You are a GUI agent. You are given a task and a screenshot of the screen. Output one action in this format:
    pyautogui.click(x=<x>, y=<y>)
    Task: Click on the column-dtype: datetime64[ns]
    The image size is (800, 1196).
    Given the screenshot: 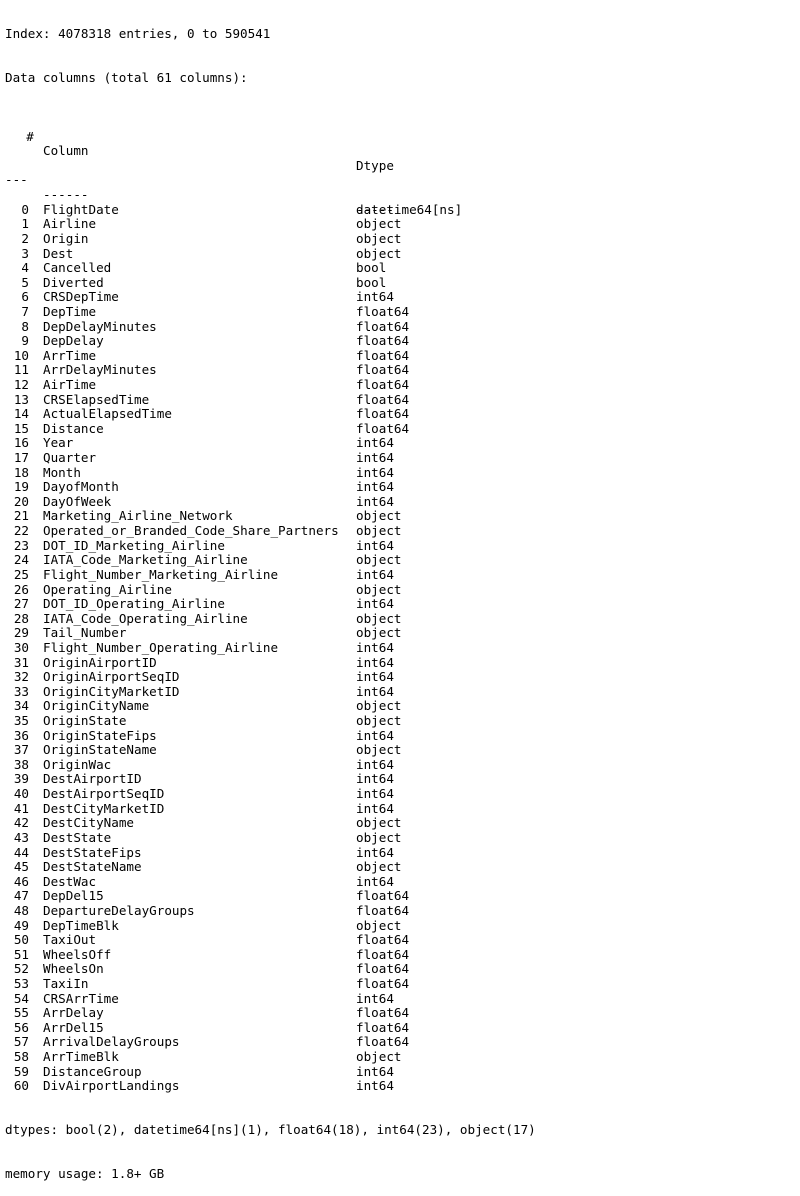 What is the action you would take?
    pyautogui.click(x=409, y=209)
    